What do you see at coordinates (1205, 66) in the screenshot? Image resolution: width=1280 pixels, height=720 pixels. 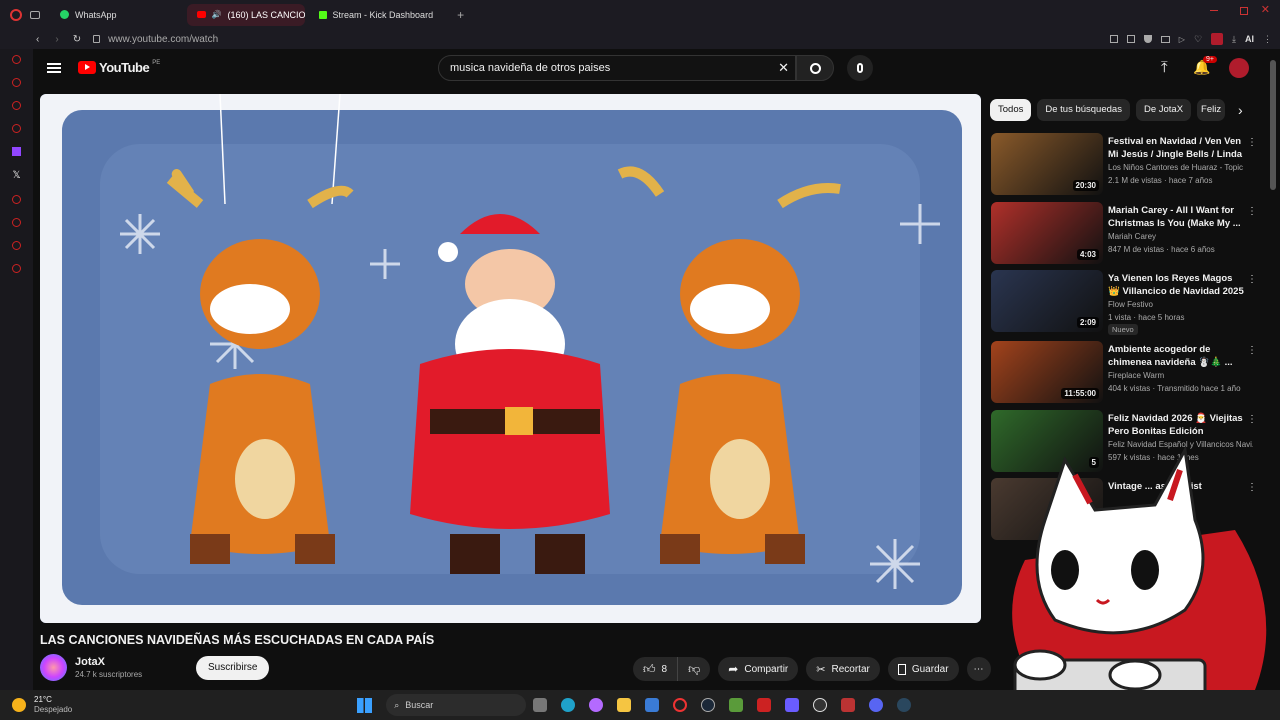 I see `notifications-button: 🔔 9+` at bounding box center [1205, 66].